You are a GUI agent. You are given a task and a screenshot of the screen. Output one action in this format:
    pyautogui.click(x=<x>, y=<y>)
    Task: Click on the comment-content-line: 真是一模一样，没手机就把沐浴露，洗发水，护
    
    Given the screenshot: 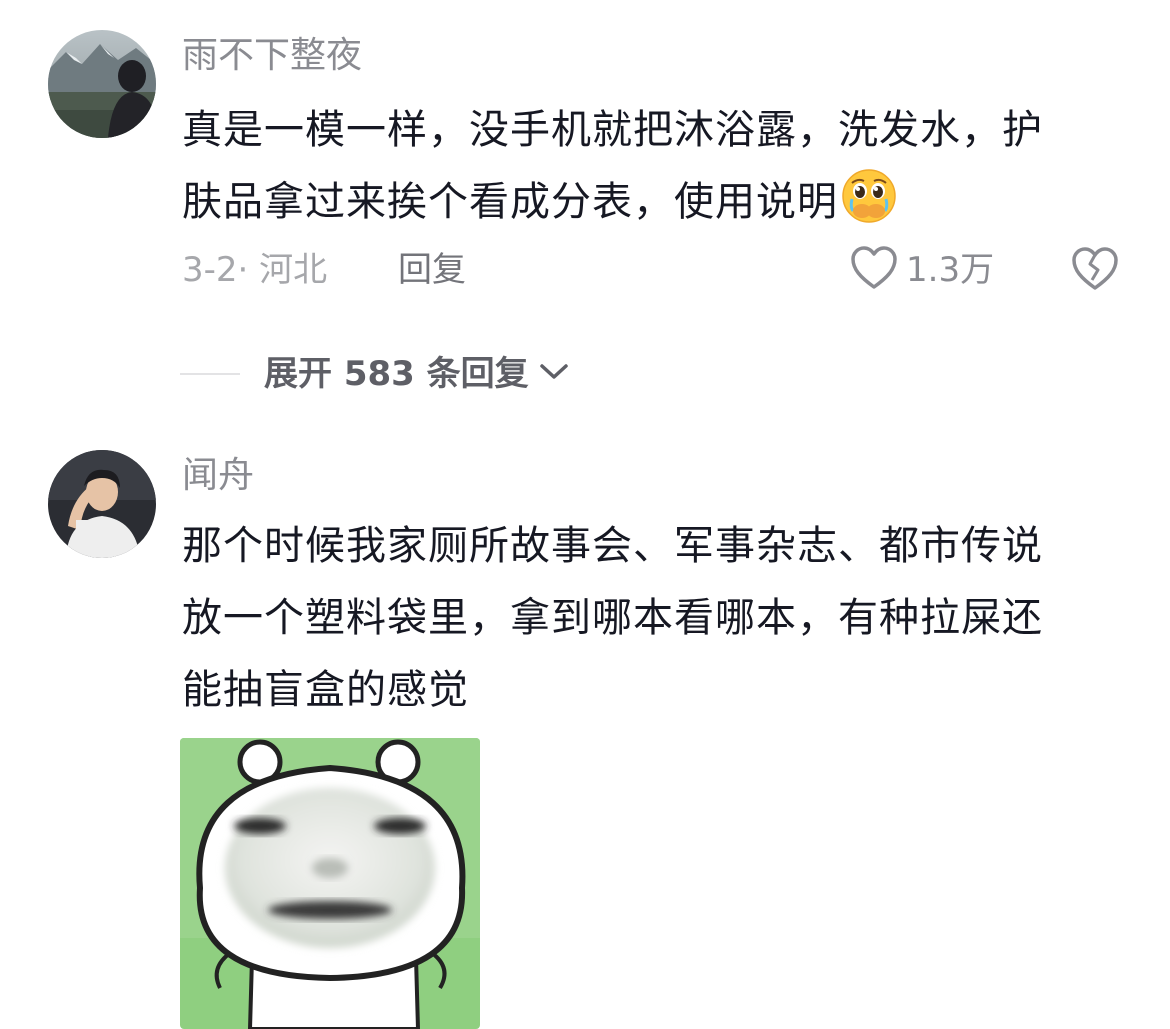 What is the action you would take?
    pyautogui.click(x=612, y=130)
    